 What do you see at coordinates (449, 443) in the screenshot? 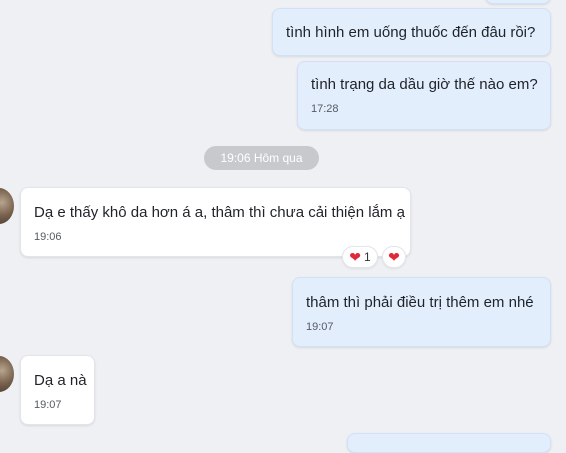
I see `message-bubble-clipped-bottom` at bounding box center [449, 443].